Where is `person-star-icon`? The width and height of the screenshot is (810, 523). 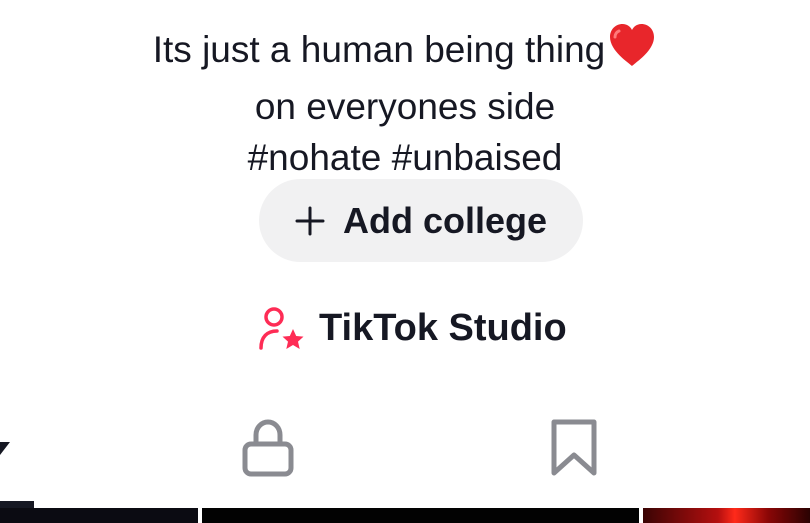
person-star-icon is located at coordinates (281, 328).